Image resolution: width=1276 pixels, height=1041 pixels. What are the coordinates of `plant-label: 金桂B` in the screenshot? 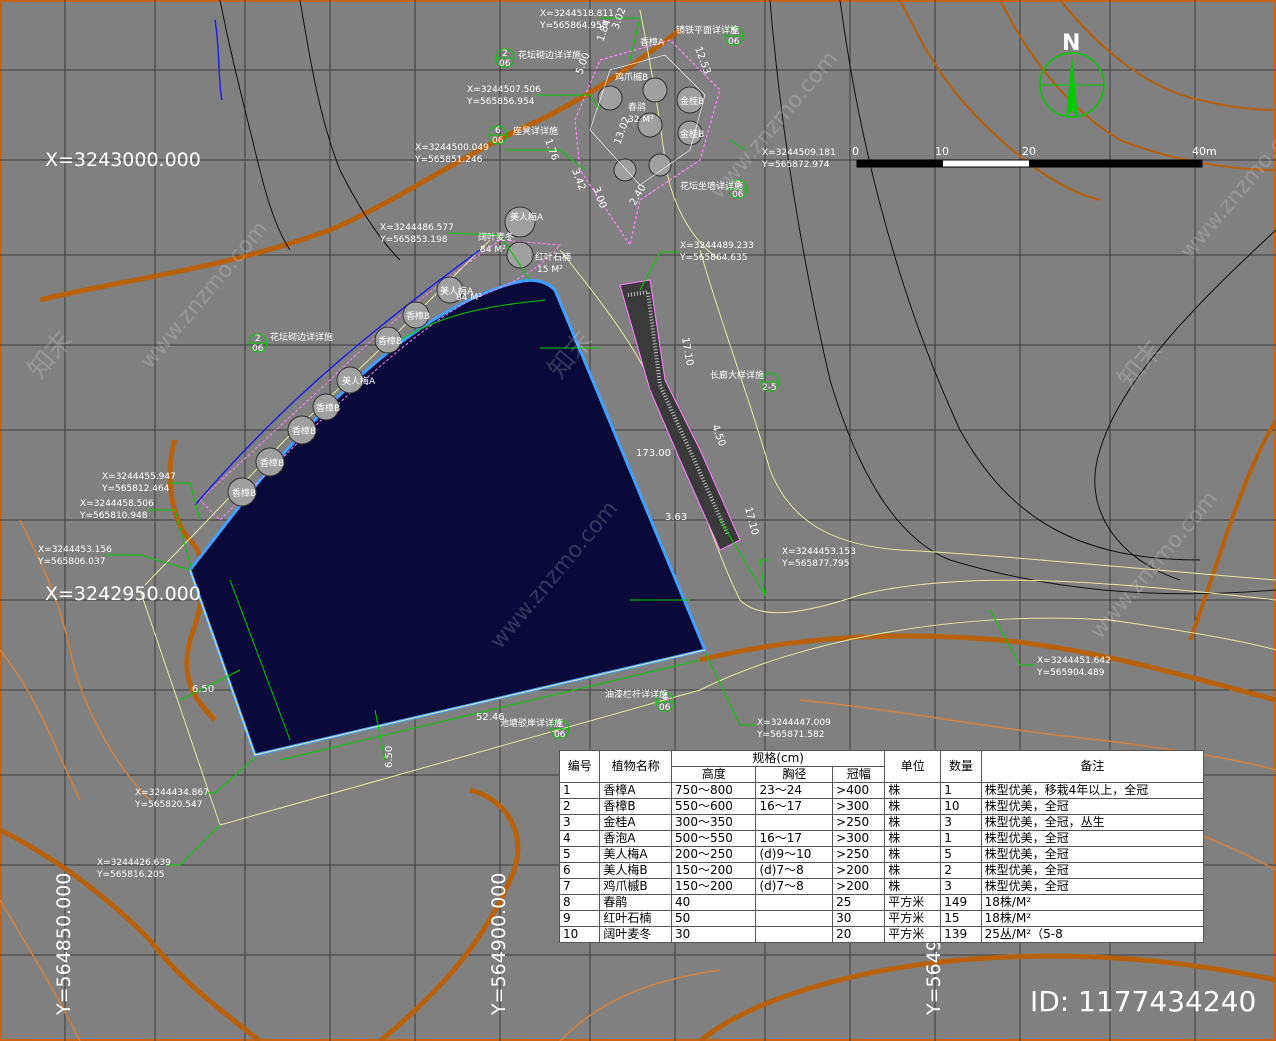 It's located at (692, 101).